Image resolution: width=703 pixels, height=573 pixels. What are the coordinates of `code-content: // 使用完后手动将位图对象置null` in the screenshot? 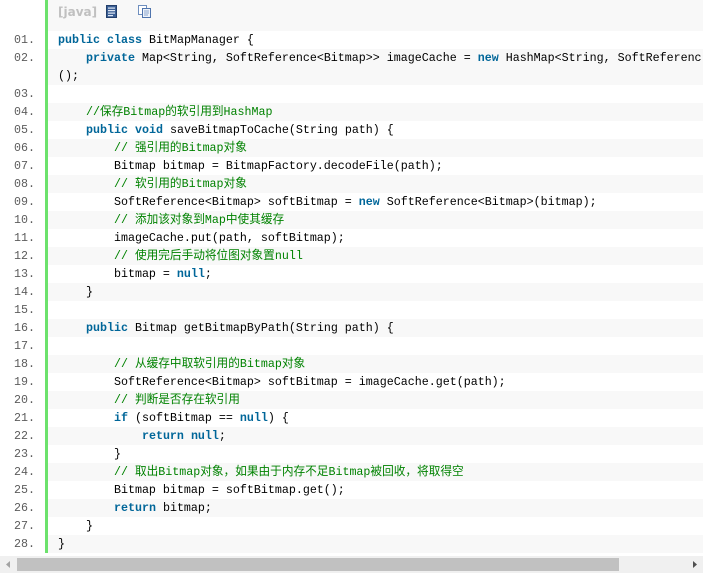 It's located at (375, 256).